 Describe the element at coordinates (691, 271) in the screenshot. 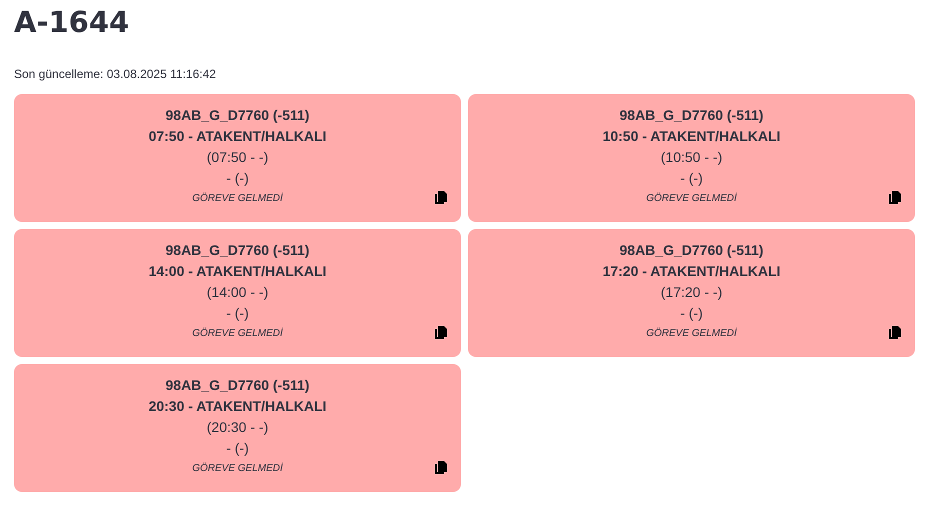

I see `trip-text: 17:20 - ATAKENT/HALKALI` at that location.